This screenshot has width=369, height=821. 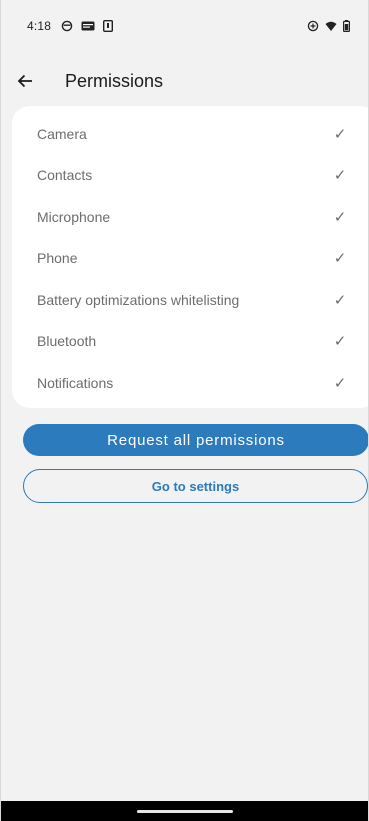 What do you see at coordinates (67, 26) in the screenshot?
I see `vpn-key-icon` at bounding box center [67, 26].